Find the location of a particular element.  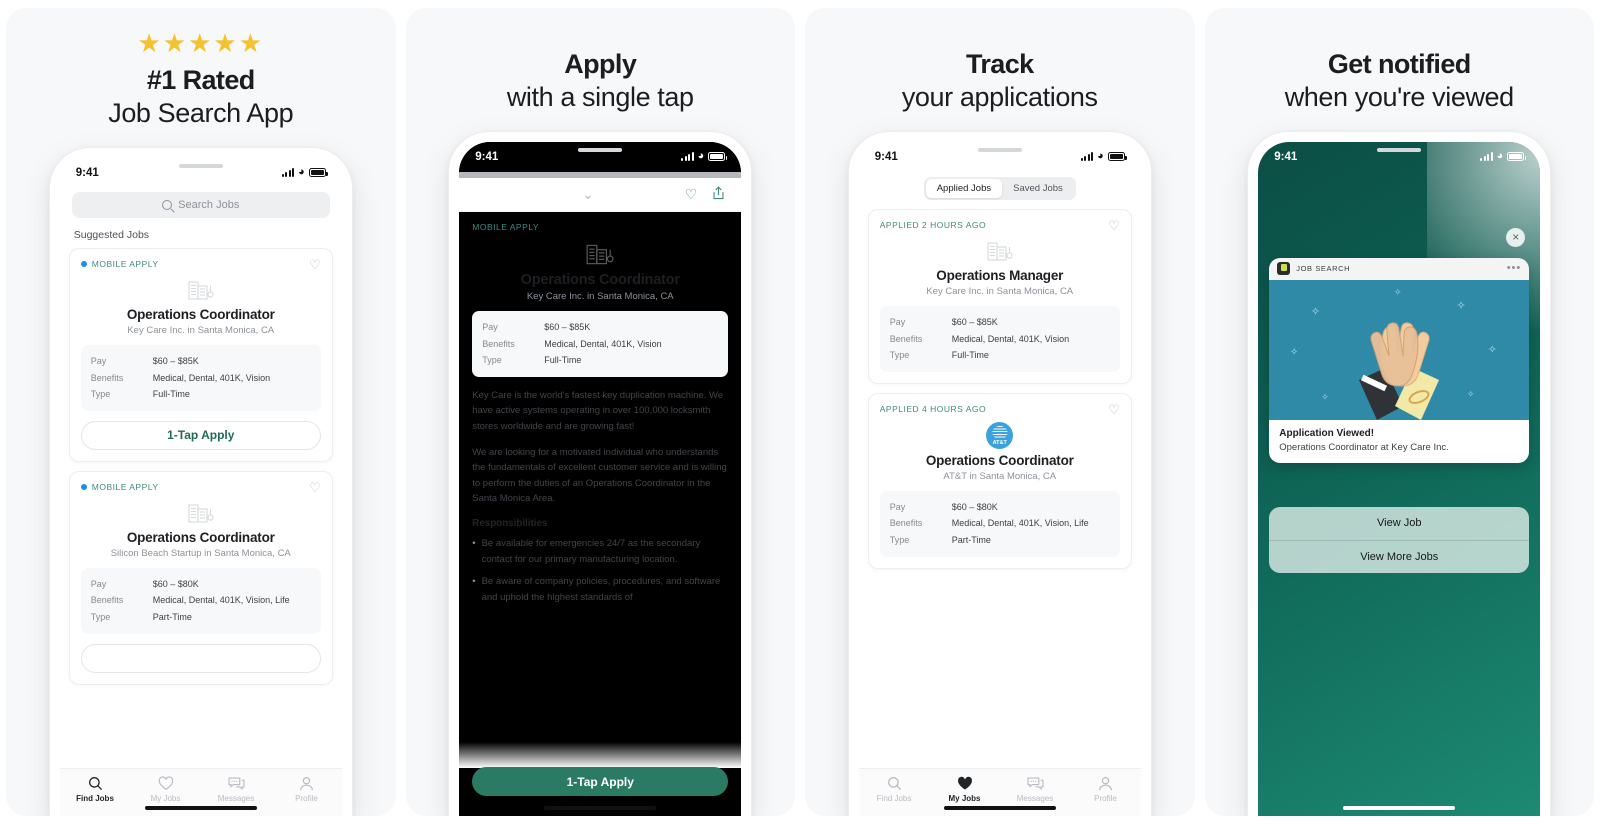

segment-applied-jobs: Applied Jobs is located at coordinates (964, 188).